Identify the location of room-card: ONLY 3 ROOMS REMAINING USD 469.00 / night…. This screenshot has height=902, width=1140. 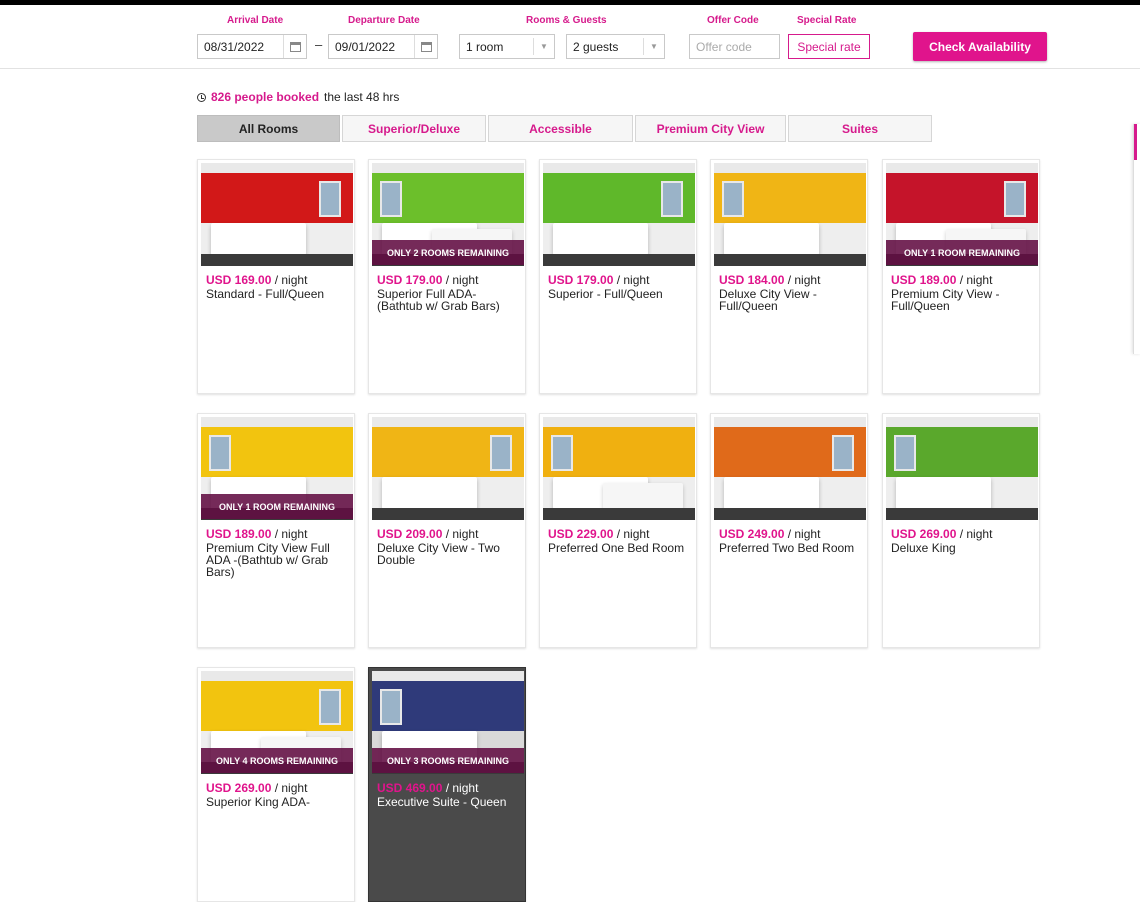
(447, 784).